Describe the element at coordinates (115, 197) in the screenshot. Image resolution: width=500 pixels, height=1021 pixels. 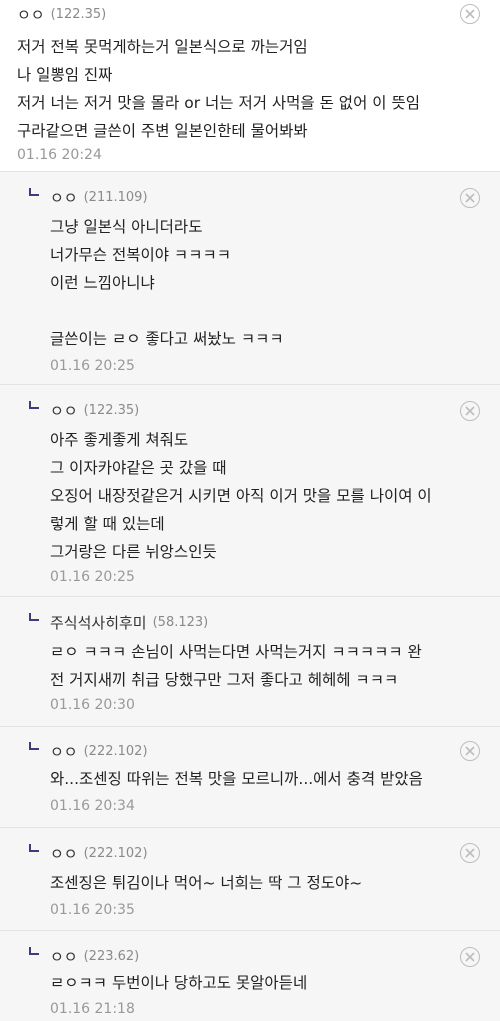
I see `ip-address: (211.109)` at that location.